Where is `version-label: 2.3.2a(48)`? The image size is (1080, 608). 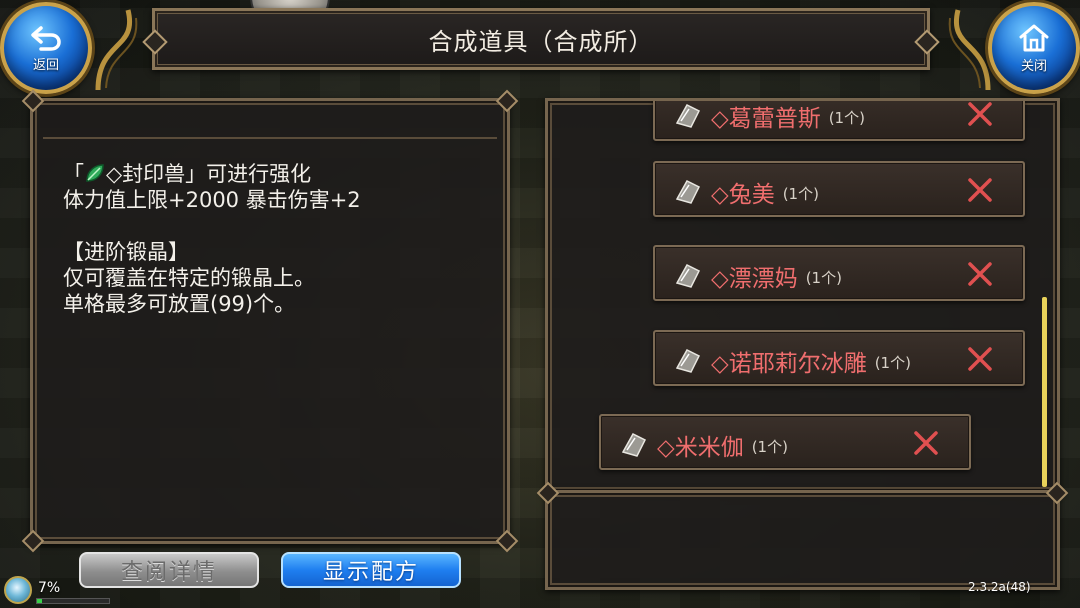 version-label: 2.3.2a(48) is located at coordinates (999, 587).